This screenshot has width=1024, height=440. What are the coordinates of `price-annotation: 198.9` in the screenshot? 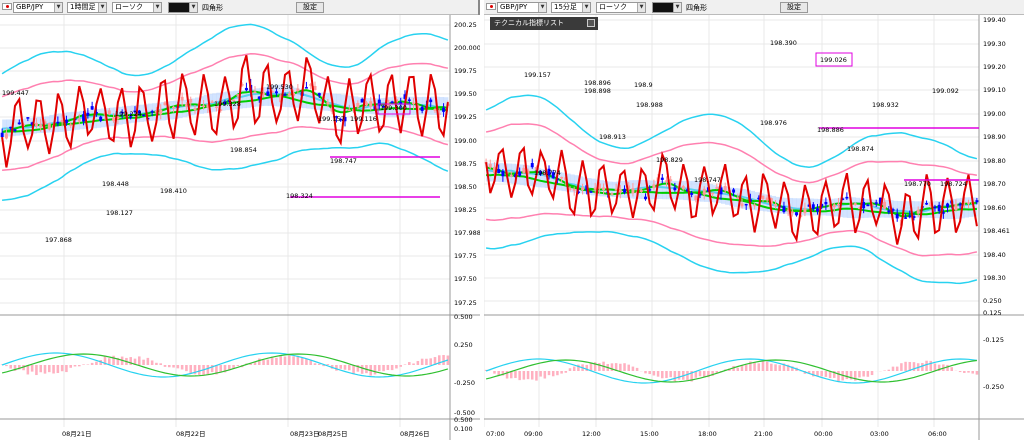 It's located at (643, 85).